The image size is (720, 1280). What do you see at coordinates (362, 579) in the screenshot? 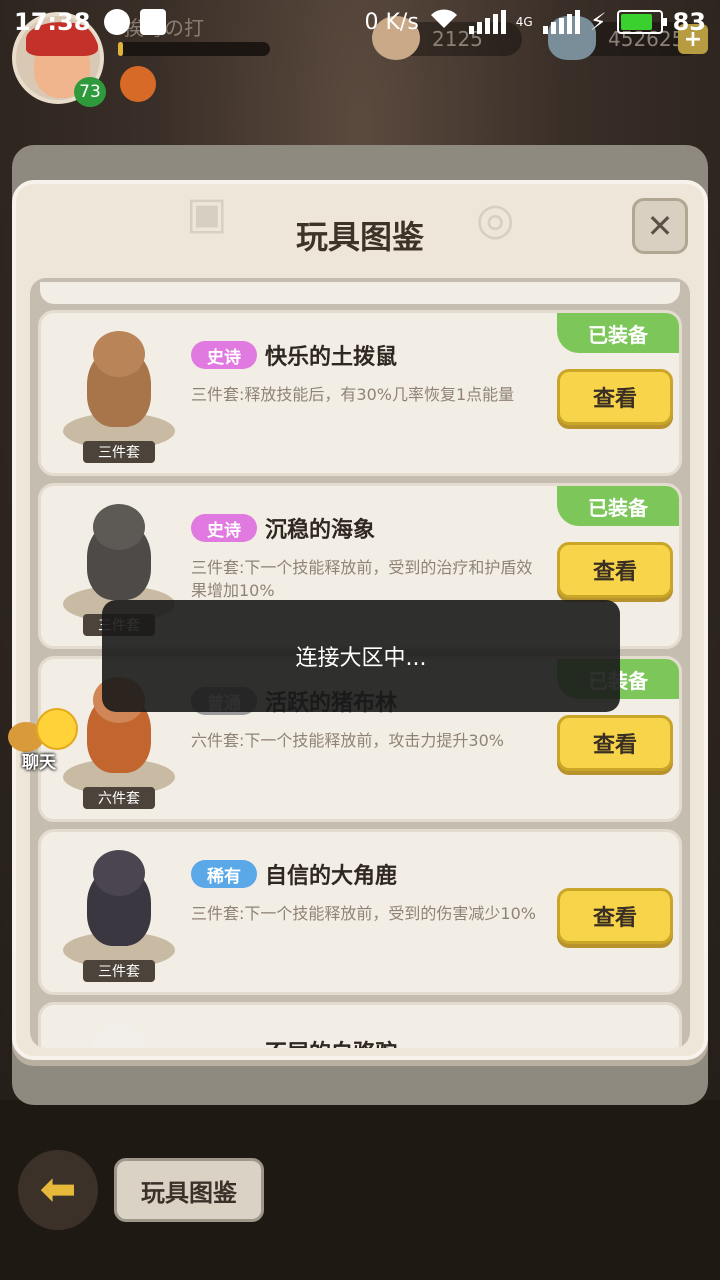
I see `toy-set-description: 三件套:下一个技能释放前，受到的治疗和护盾效果增加10%` at bounding box center [362, 579].